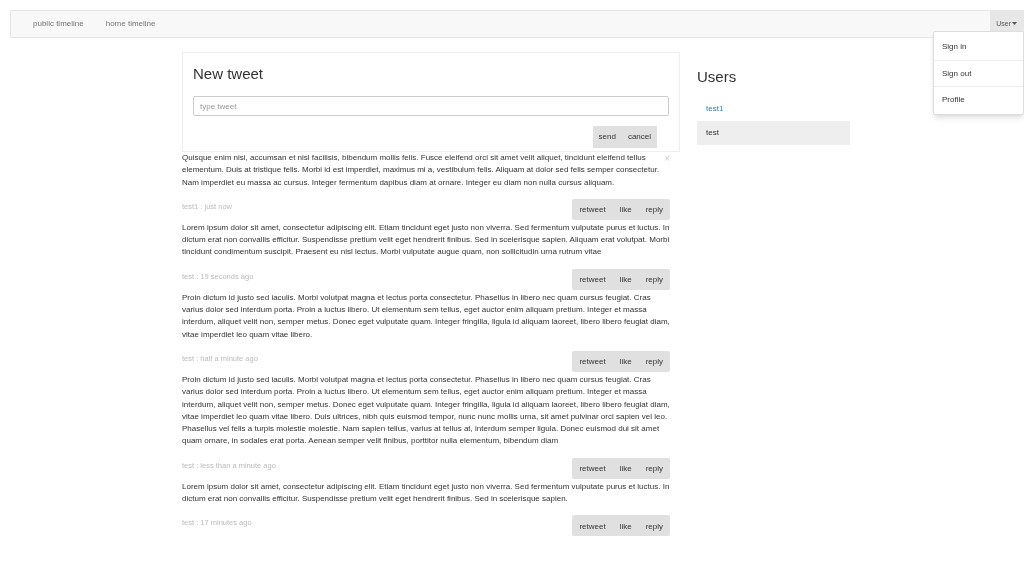 The height and width of the screenshot is (561, 1024). Describe the element at coordinates (639, 137) in the screenshot. I see `form-button: cancel` at that location.